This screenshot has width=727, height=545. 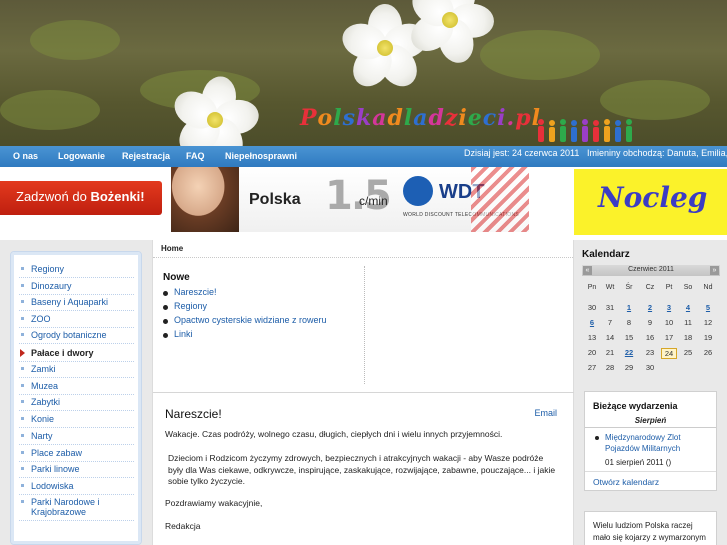 What do you see at coordinates (261, 156) in the screenshot?
I see `nav-niepelnosprawni: Niepełnosprawni` at bounding box center [261, 156].